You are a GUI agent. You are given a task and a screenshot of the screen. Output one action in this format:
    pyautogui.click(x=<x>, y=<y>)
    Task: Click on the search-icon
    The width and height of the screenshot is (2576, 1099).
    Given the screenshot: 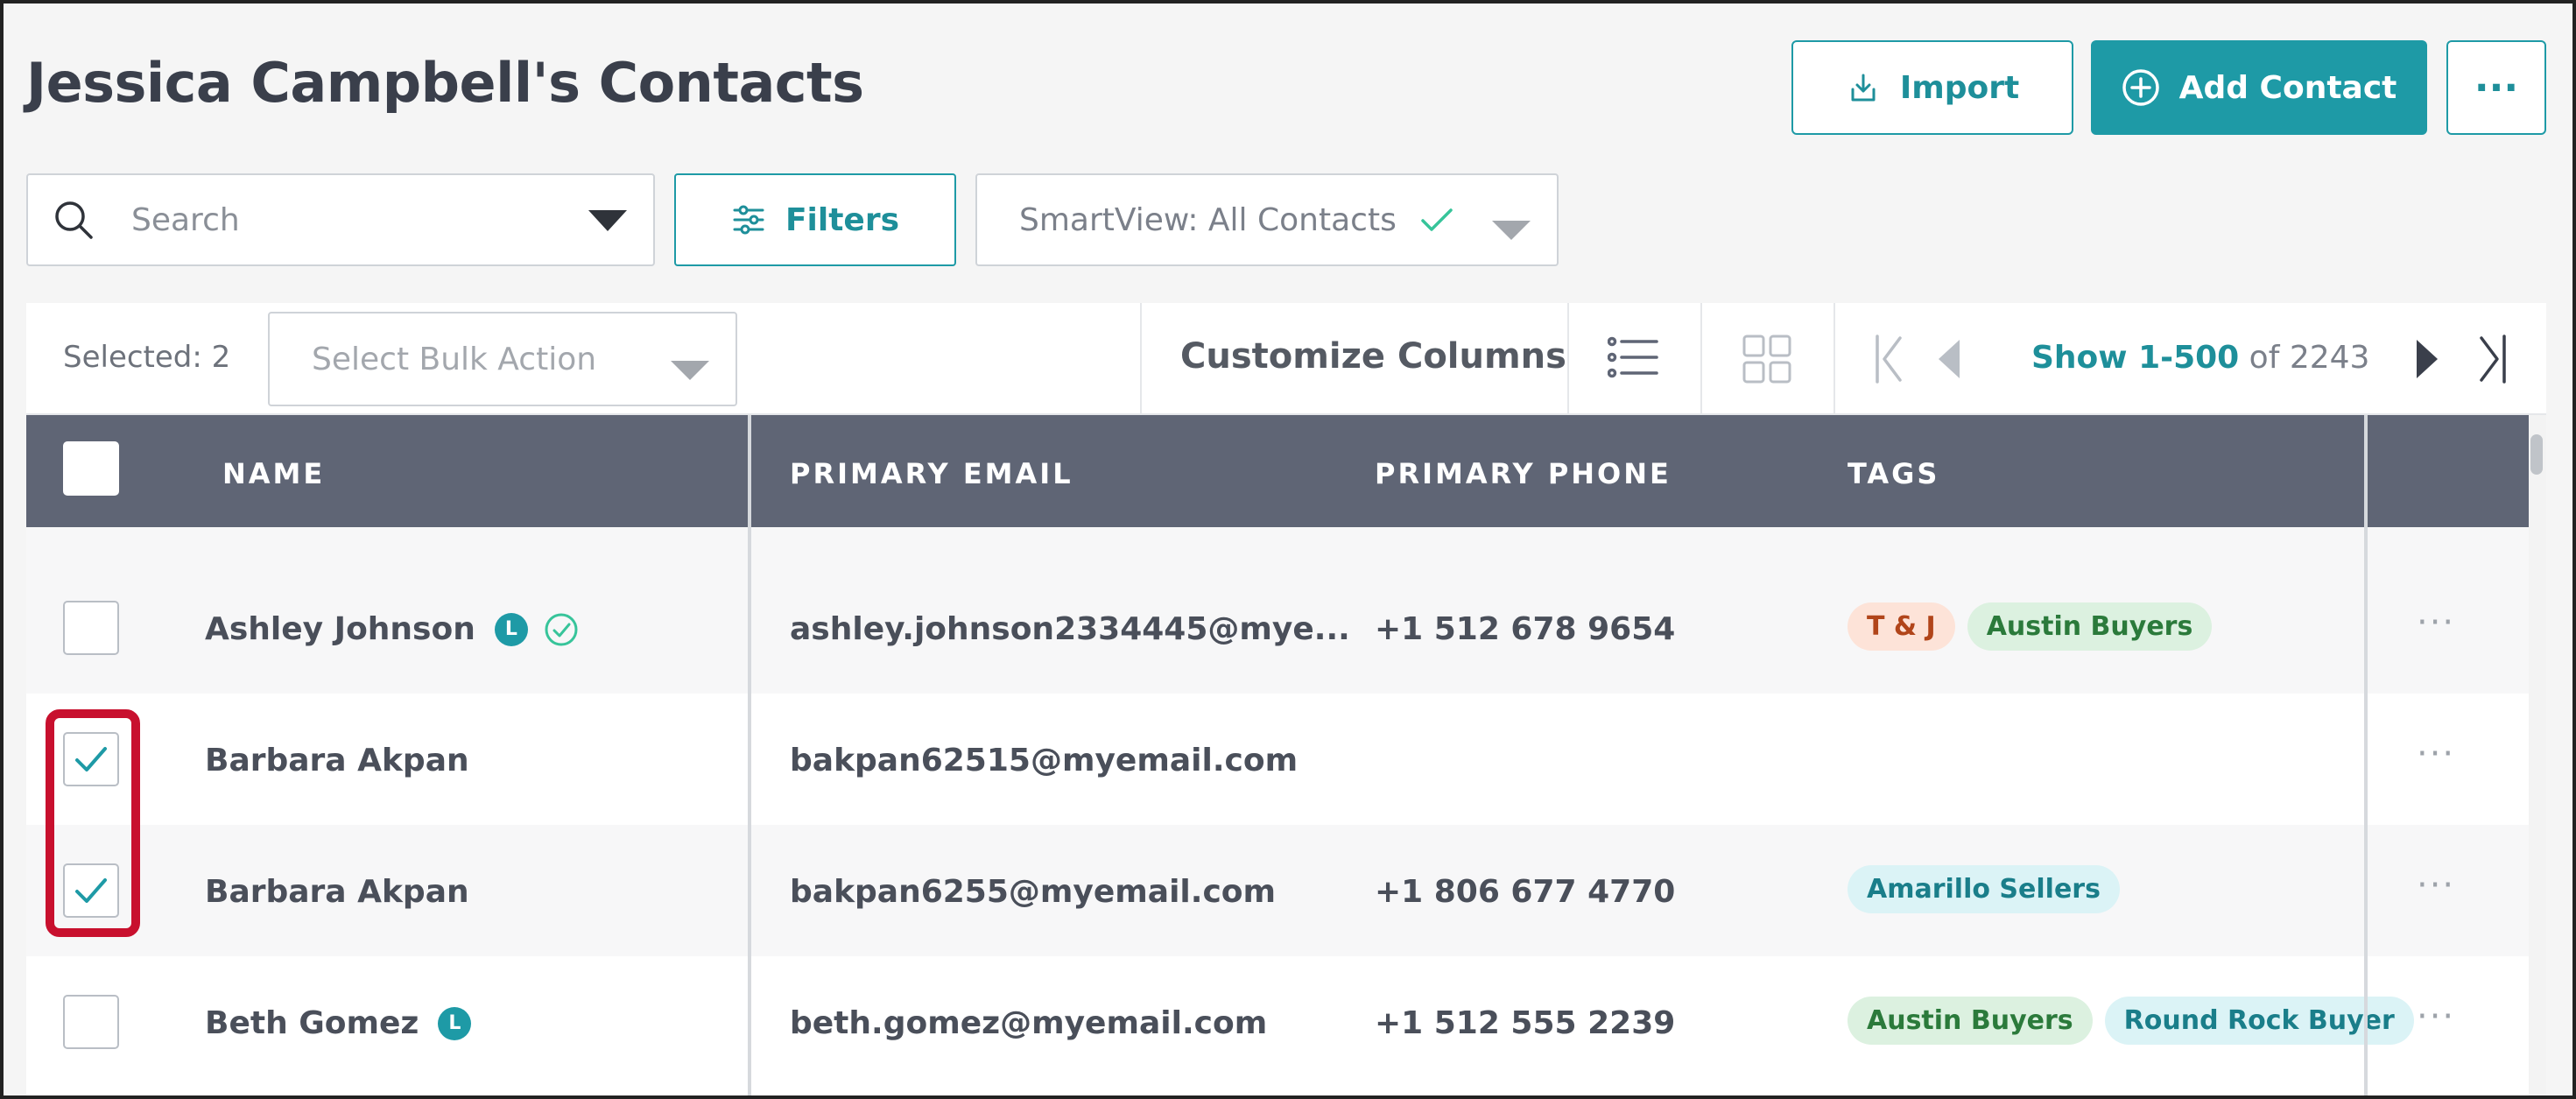 What is the action you would take?
    pyautogui.click(x=73, y=220)
    